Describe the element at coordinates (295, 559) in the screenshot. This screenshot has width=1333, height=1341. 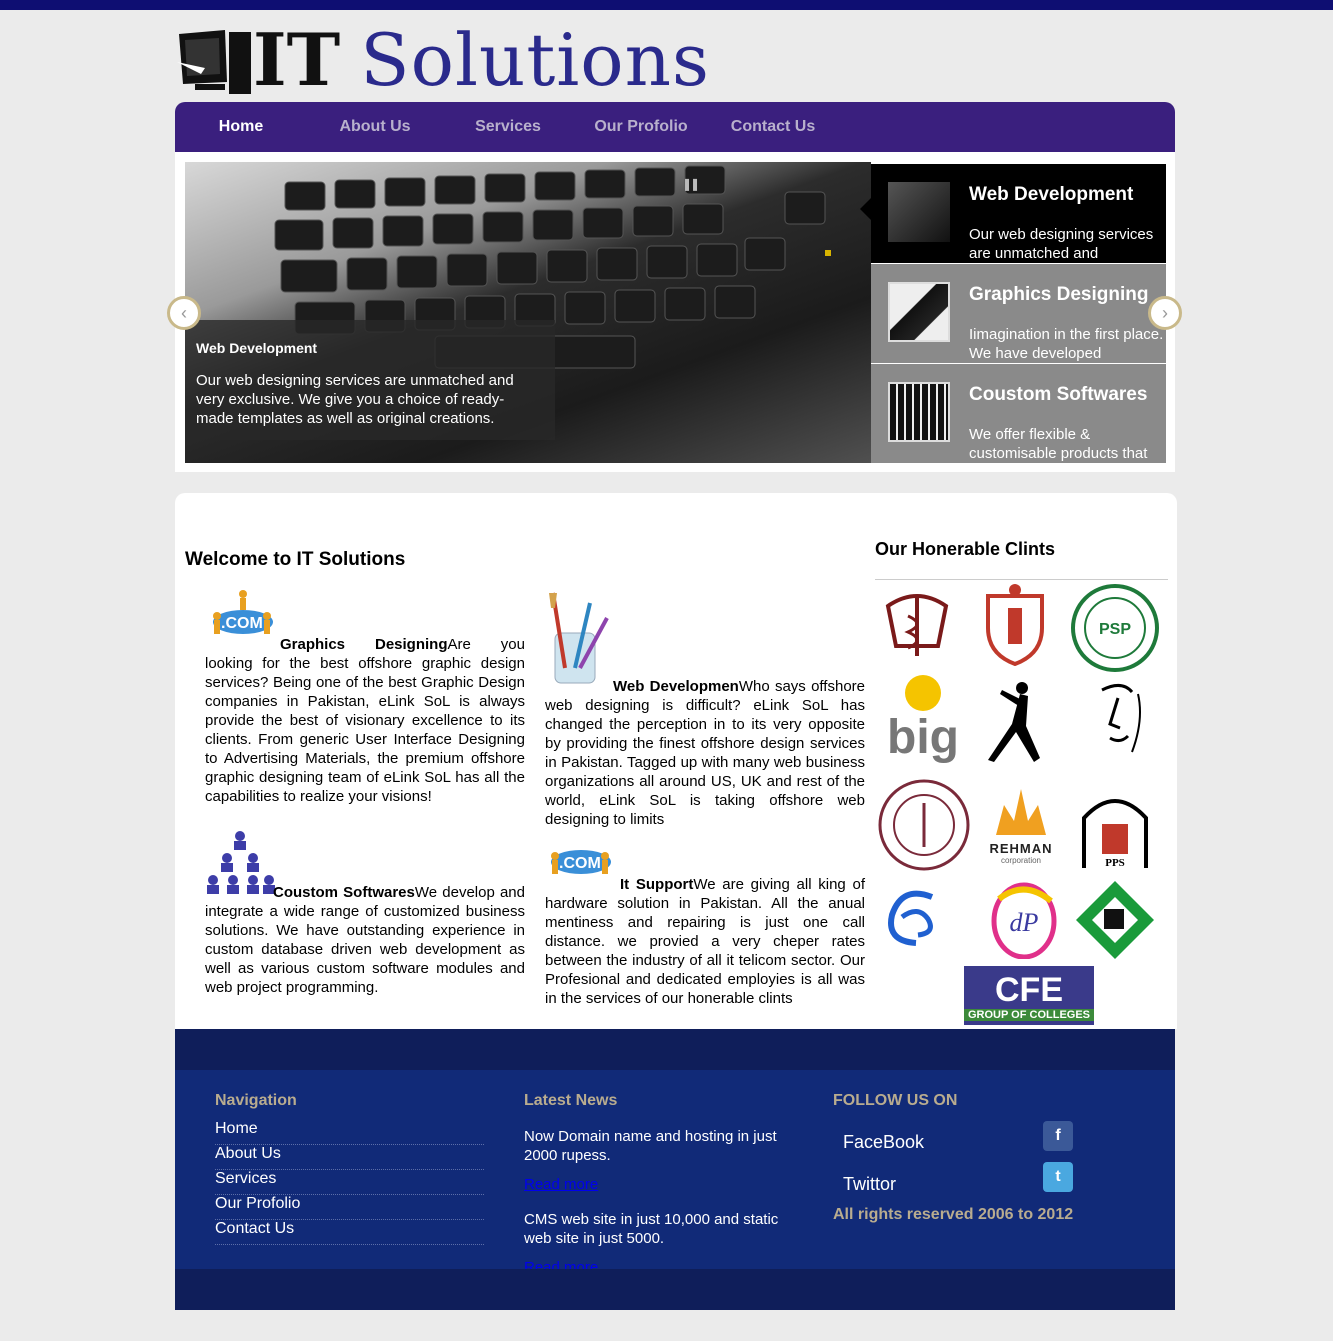
I see `welcome-title: Welcome to IT Solutions` at that location.